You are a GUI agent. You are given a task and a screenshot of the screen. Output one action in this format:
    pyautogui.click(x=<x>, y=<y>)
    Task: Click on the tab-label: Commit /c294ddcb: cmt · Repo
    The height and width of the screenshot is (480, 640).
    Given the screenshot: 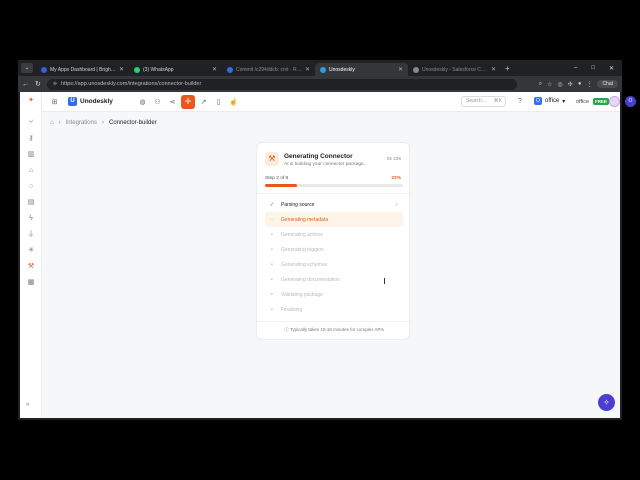 What is the action you would take?
    pyautogui.click(x=269, y=69)
    